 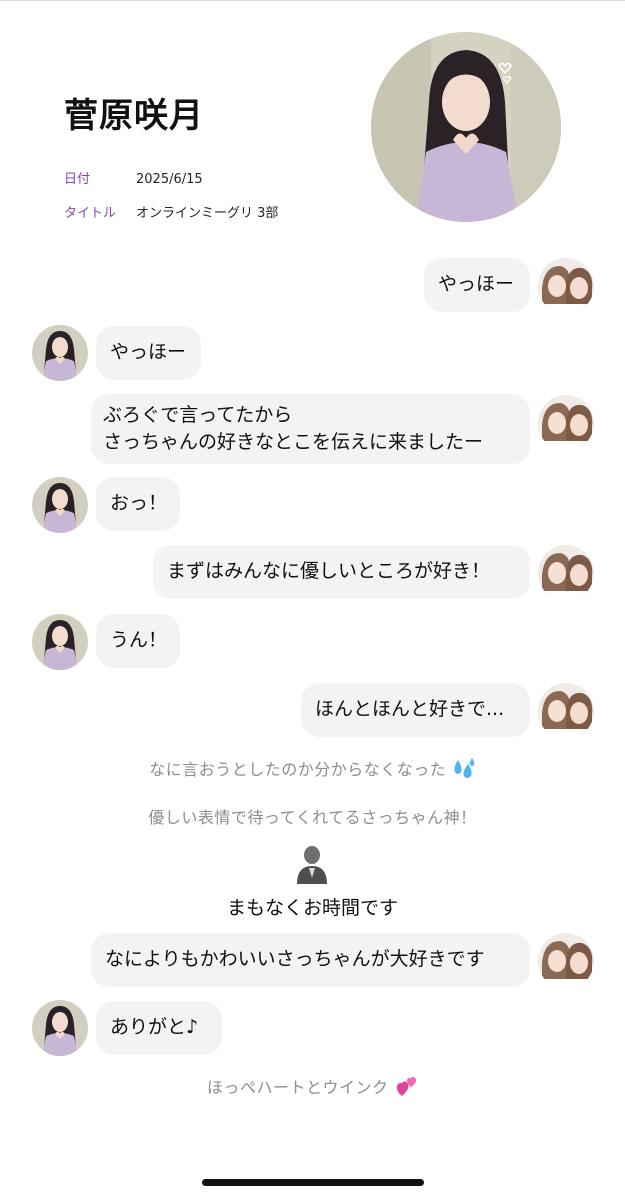 I want to click on narration-text: なに言おうとしたのか分からなくなった, so click(x=298, y=769).